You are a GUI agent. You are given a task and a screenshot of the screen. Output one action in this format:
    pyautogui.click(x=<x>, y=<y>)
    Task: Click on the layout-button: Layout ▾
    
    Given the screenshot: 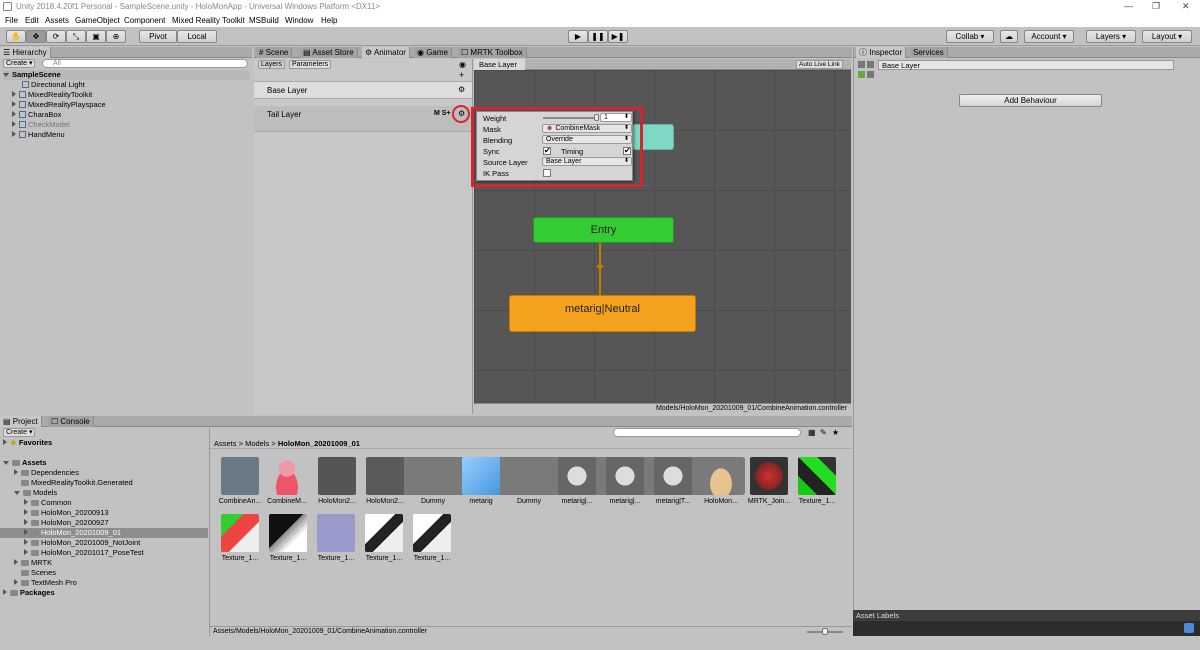 What is the action you would take?
    pyautogui.click(x=1167, y=36)
    